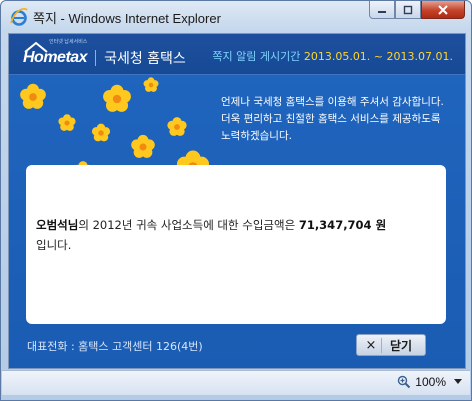 The image size is (472, 401). I want to click on zoom-control: 100%, so click(421, 382).